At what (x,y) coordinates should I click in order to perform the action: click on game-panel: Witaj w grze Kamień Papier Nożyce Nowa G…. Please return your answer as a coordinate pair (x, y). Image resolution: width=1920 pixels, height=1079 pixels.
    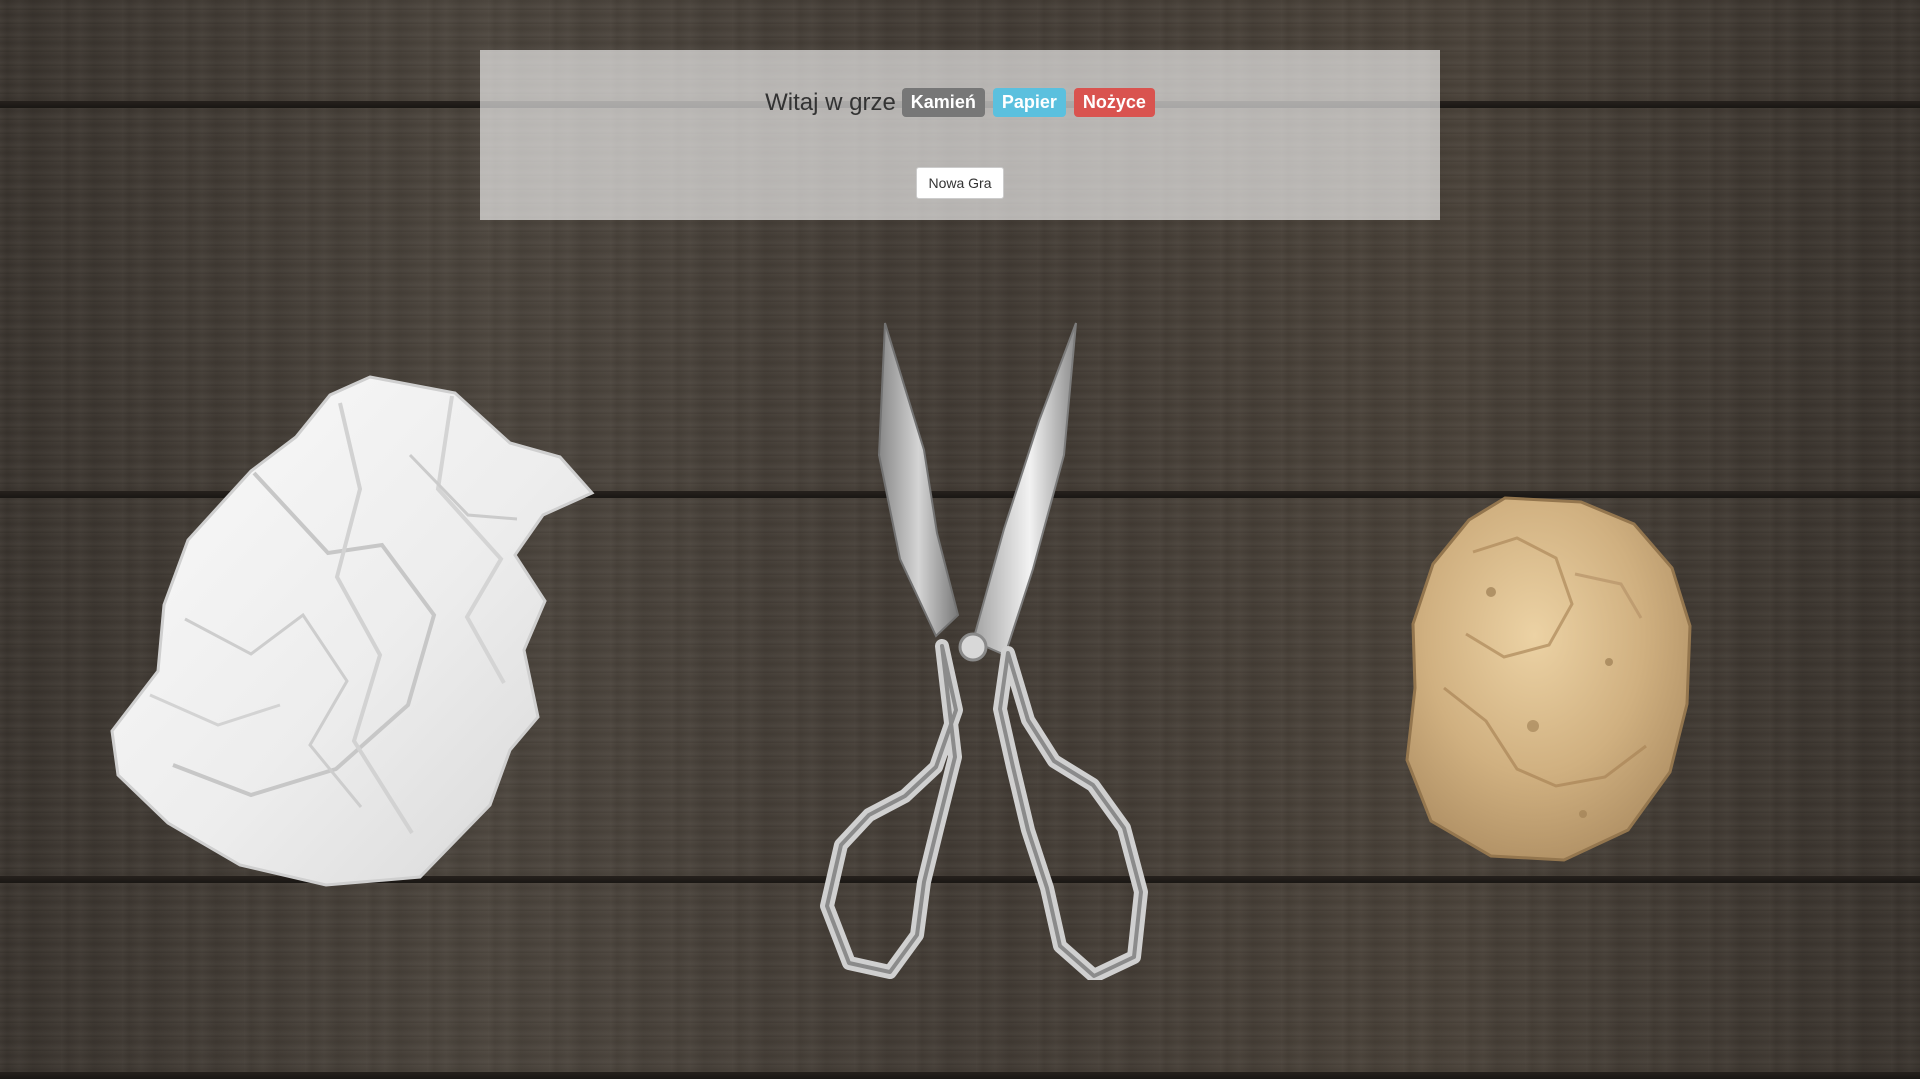
    Looking at the image, I should click on (960, 135).